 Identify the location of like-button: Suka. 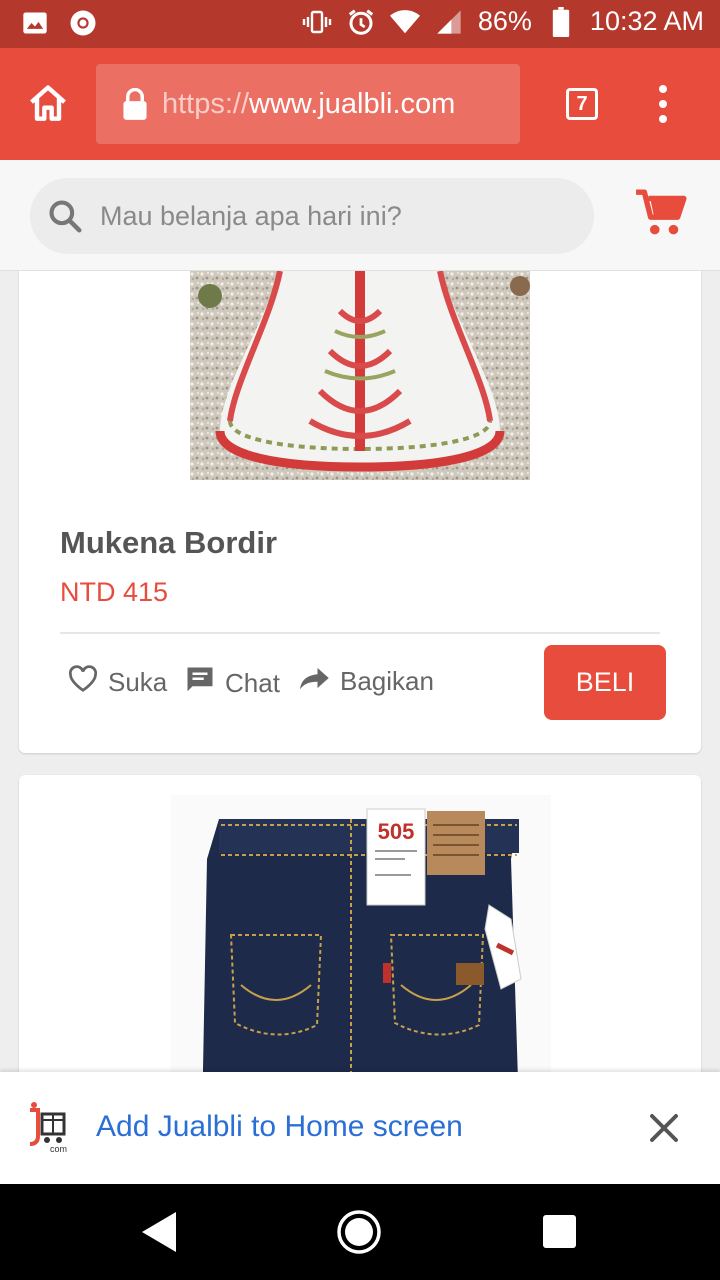
(117, 682).